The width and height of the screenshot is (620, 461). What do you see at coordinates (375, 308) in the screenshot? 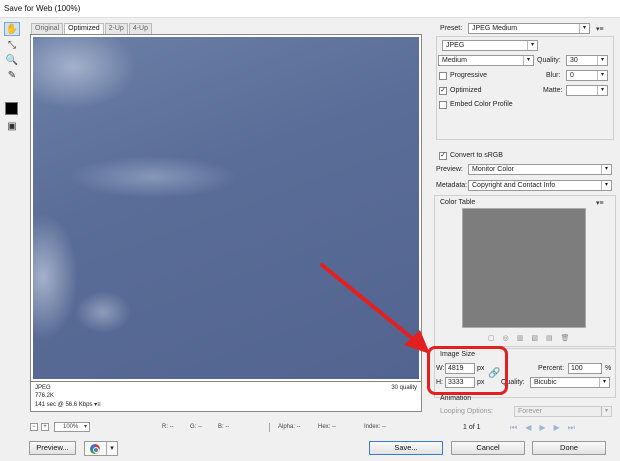
I see `annotation-arrow` at bounding box center [375, 308].